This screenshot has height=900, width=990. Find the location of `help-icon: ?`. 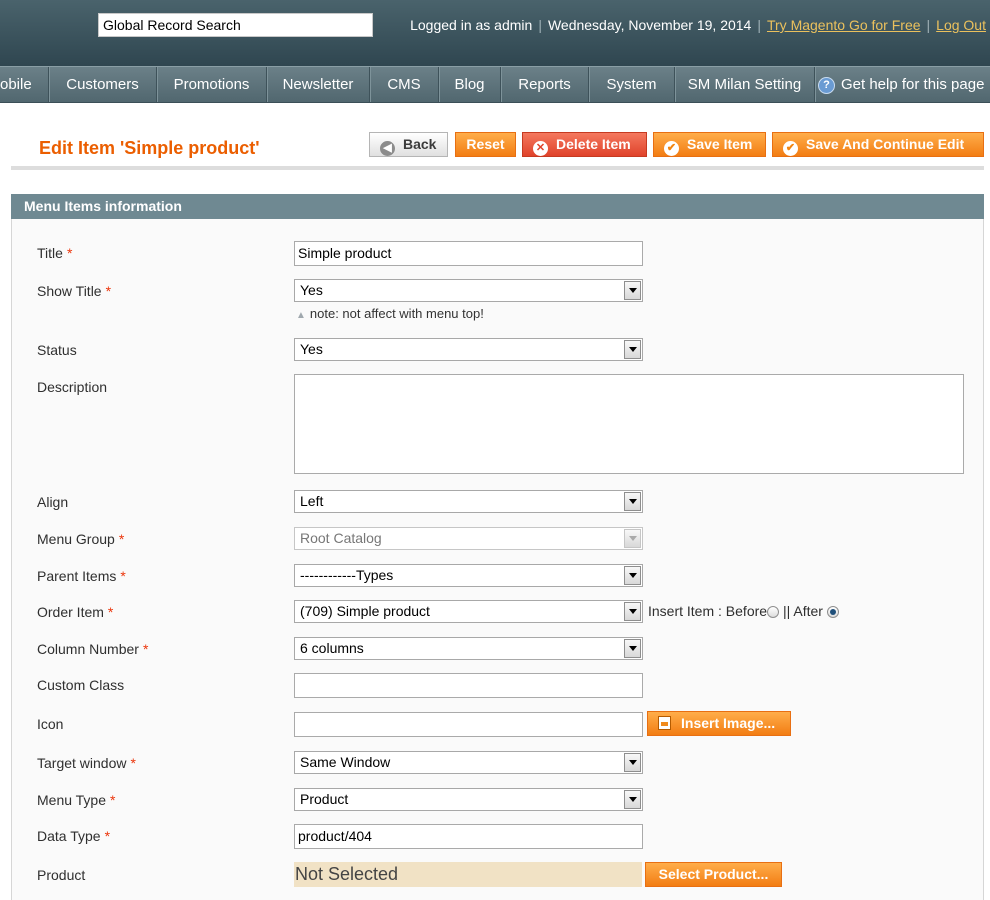

help-icon: ? is located at coordinates (826, 85).